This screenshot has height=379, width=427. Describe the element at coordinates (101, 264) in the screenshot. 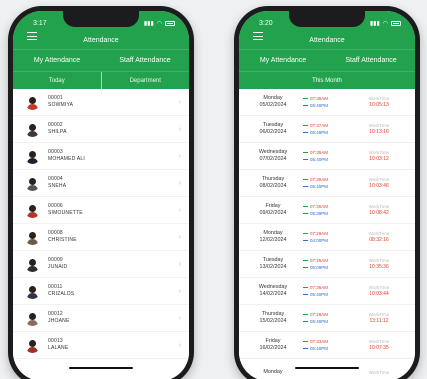

I see `list-item: 00009 JUNAID ›` at that location.